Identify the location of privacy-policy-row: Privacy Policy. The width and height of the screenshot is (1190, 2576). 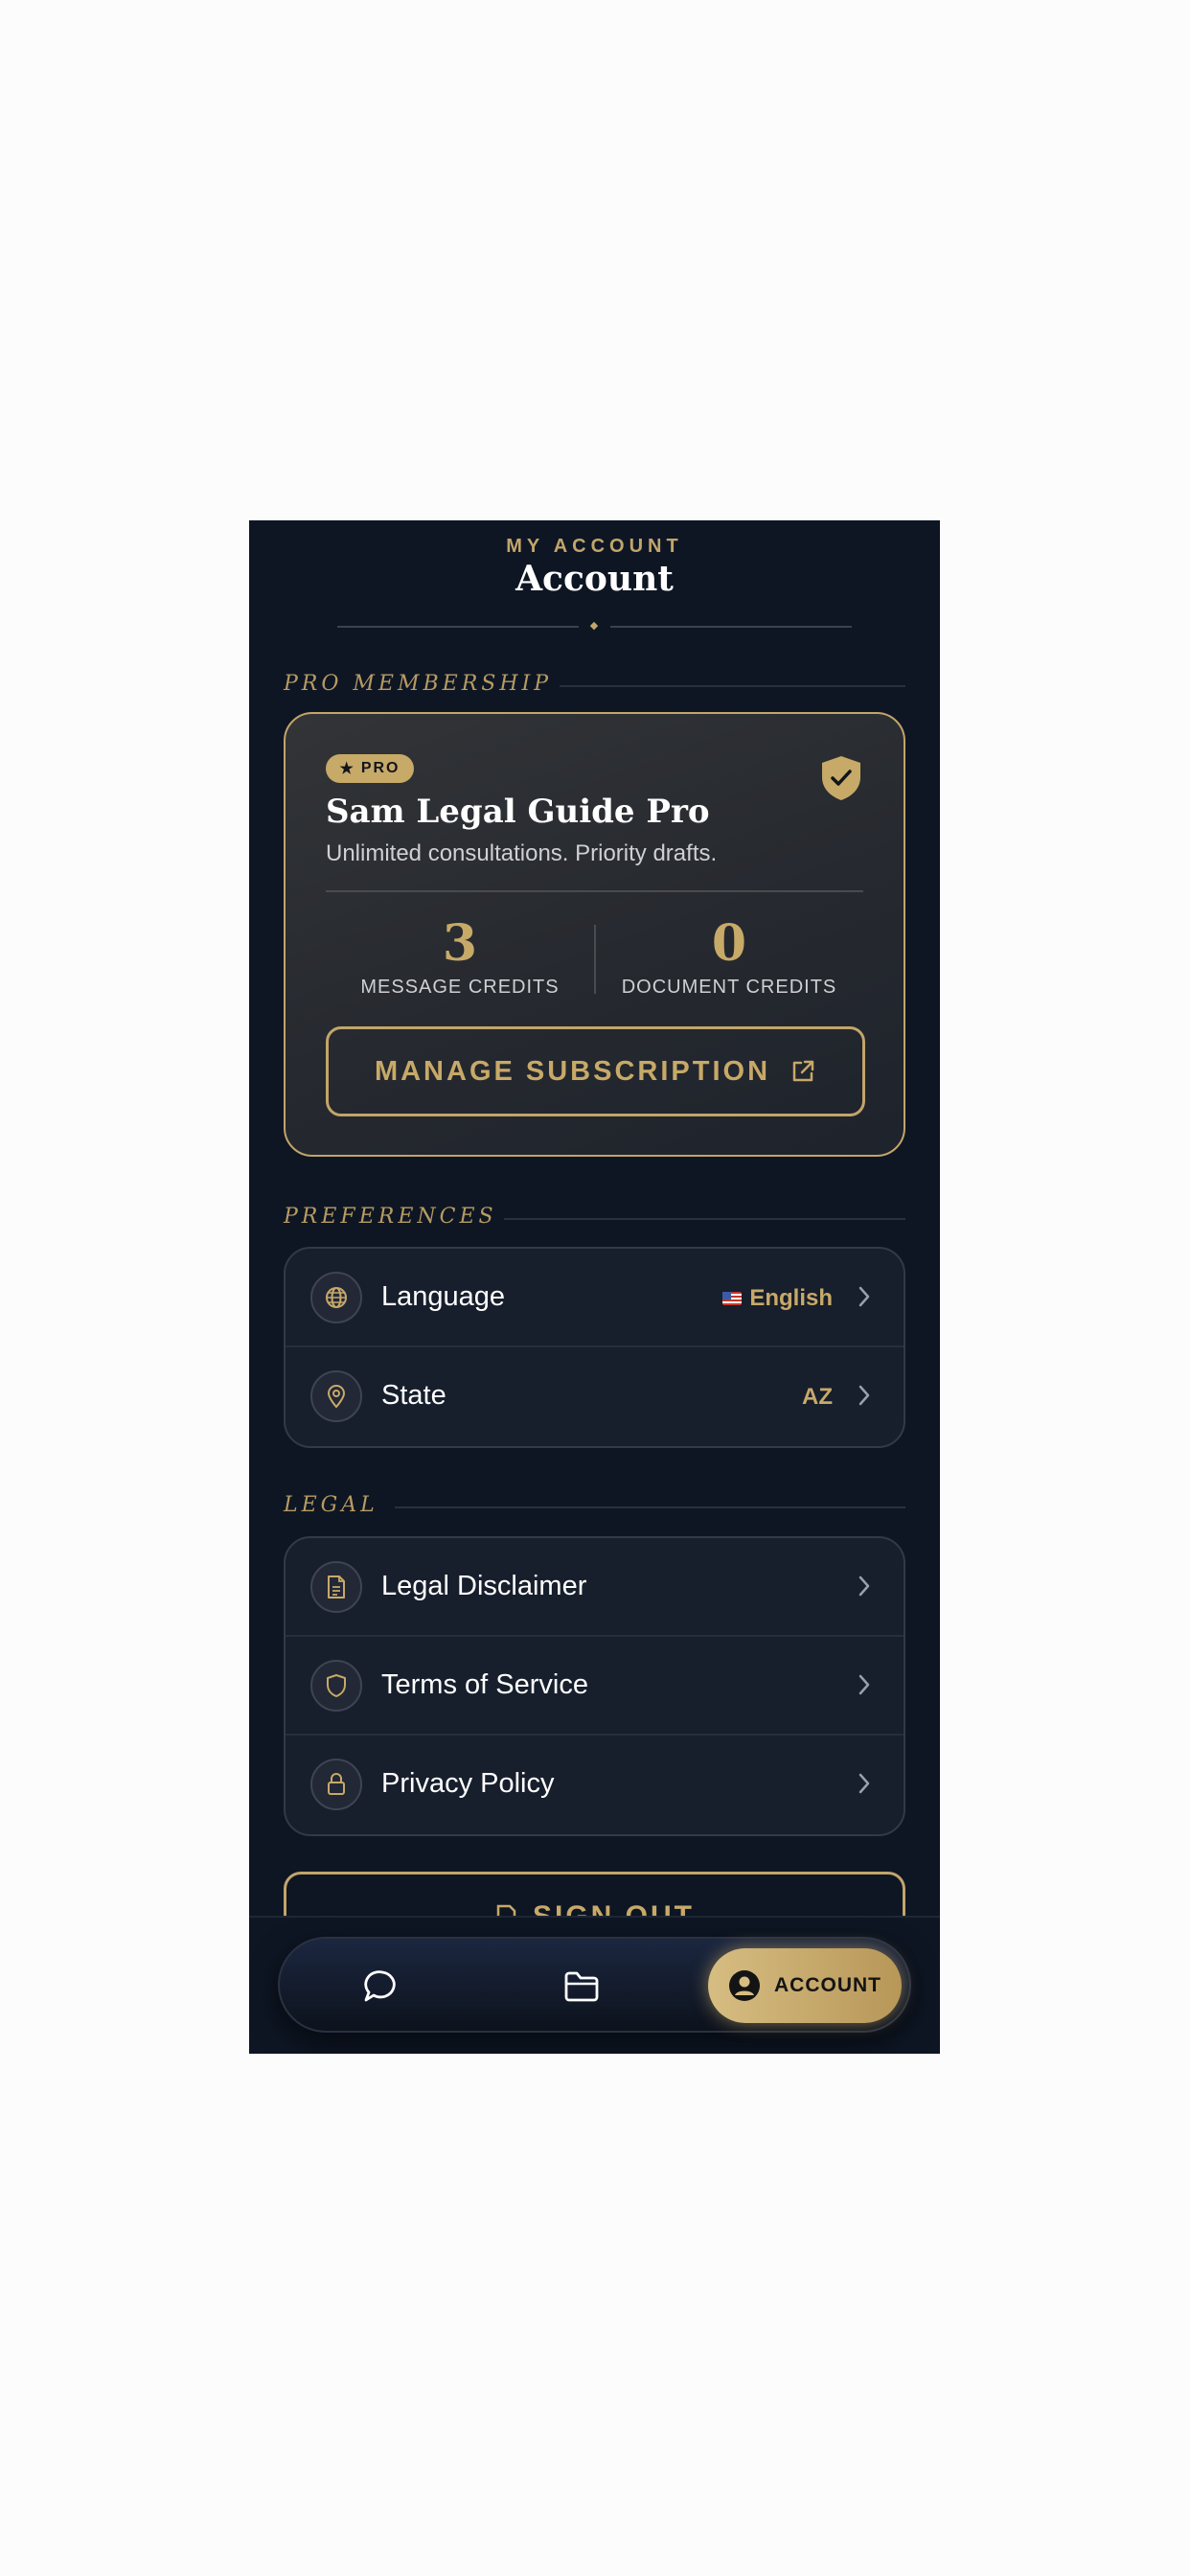
(595, 1785).